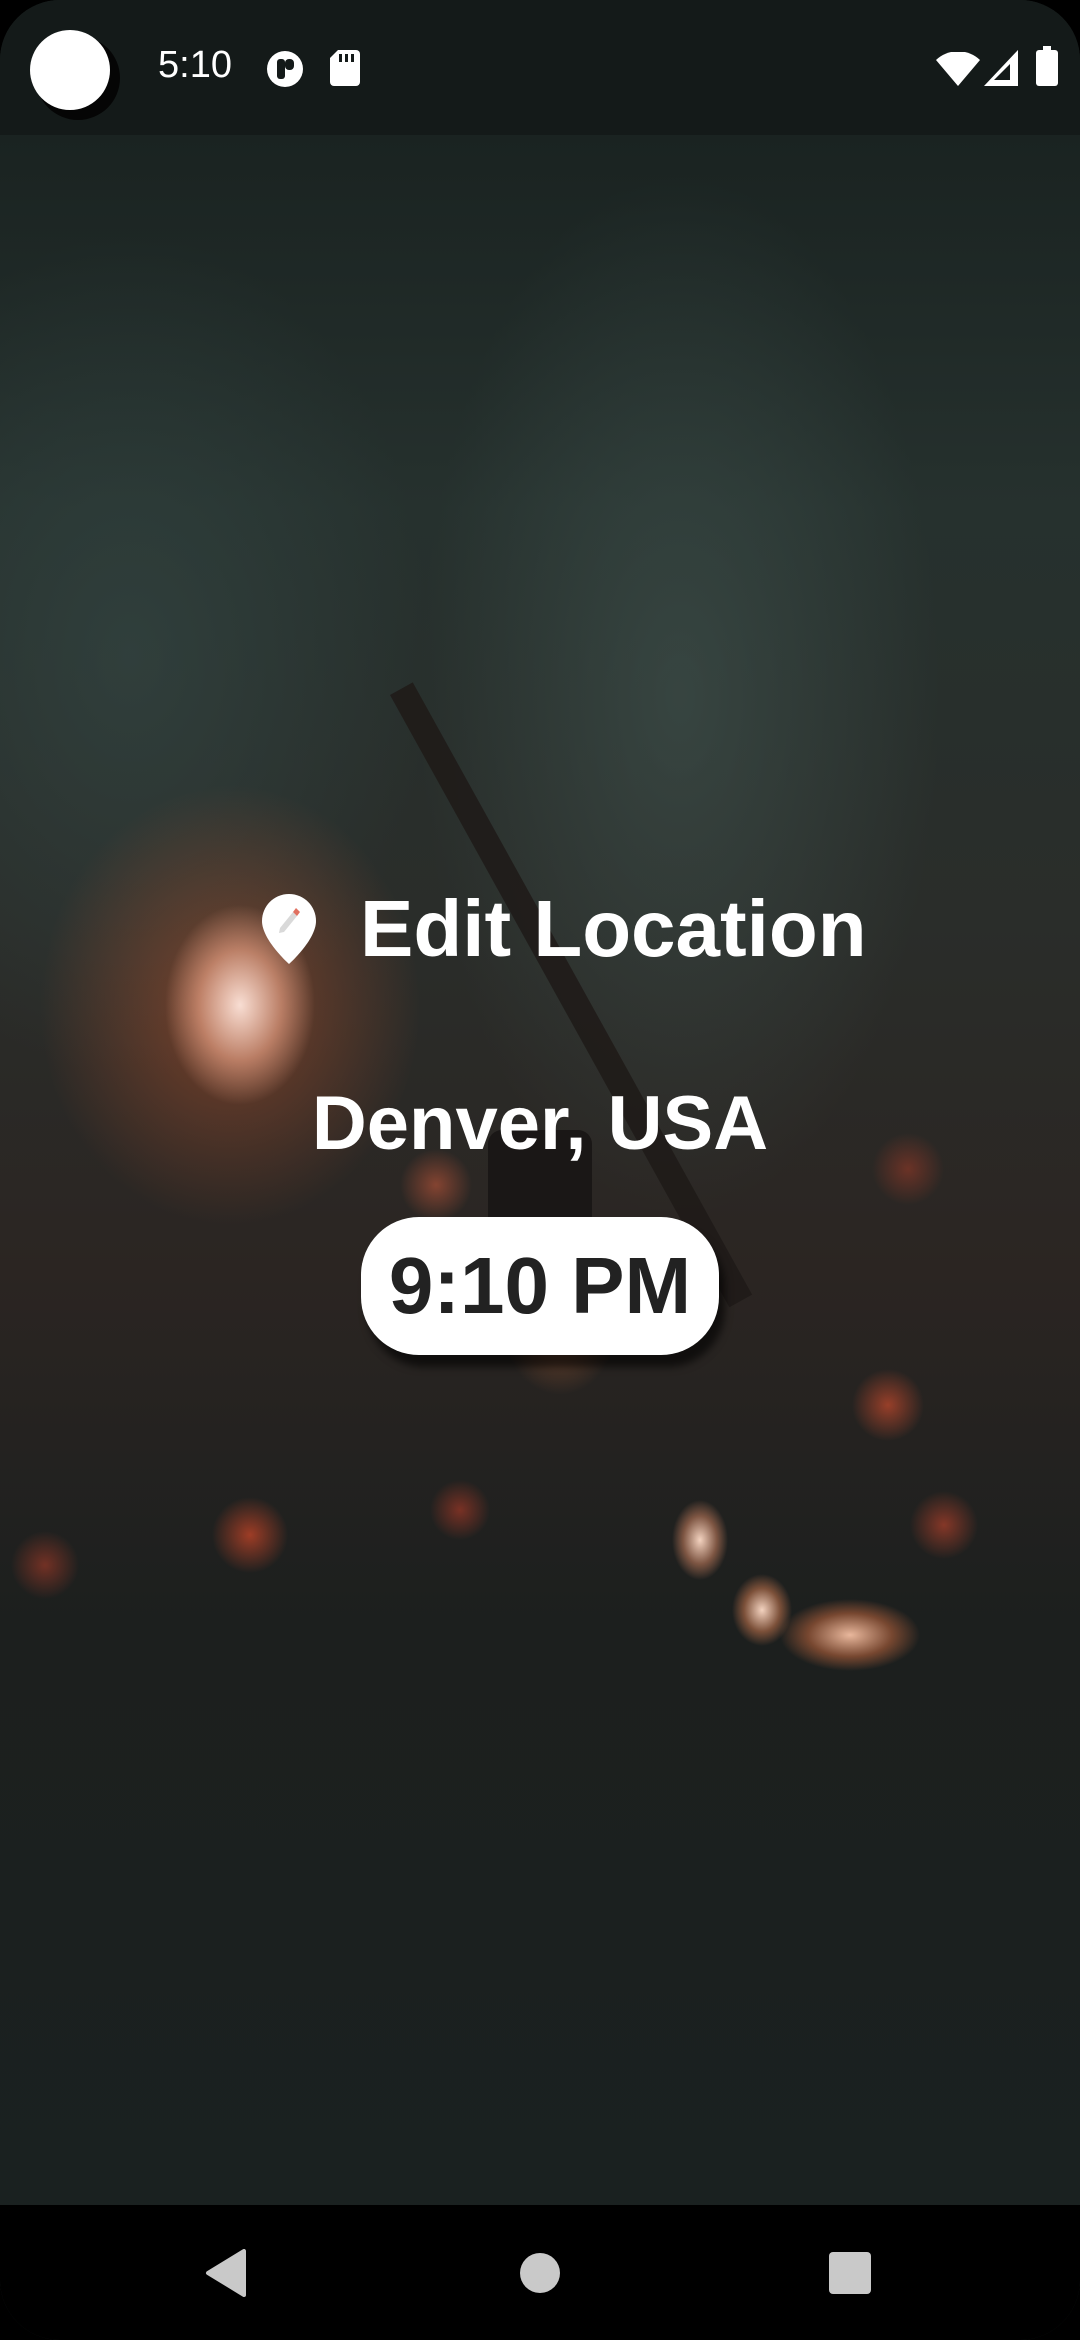 The image size is (1080, 2340). I want to click on recents-icon, so click(850, 2272).